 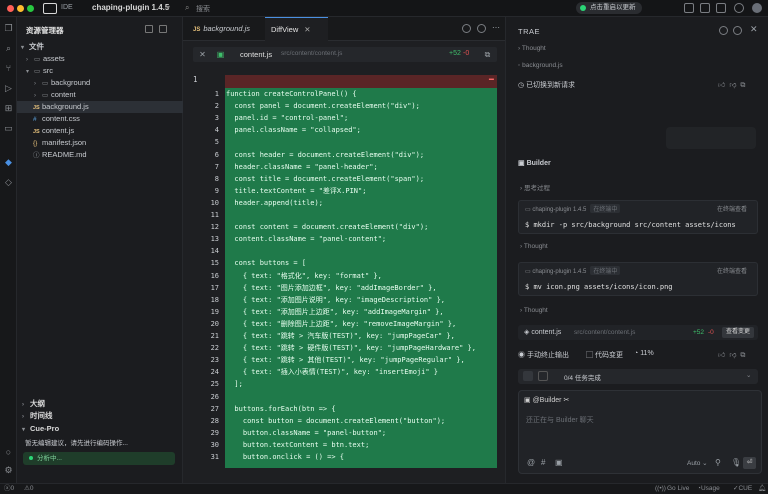 I want to click on thinking-process: › 思考过程, so click(x=535, y=187).